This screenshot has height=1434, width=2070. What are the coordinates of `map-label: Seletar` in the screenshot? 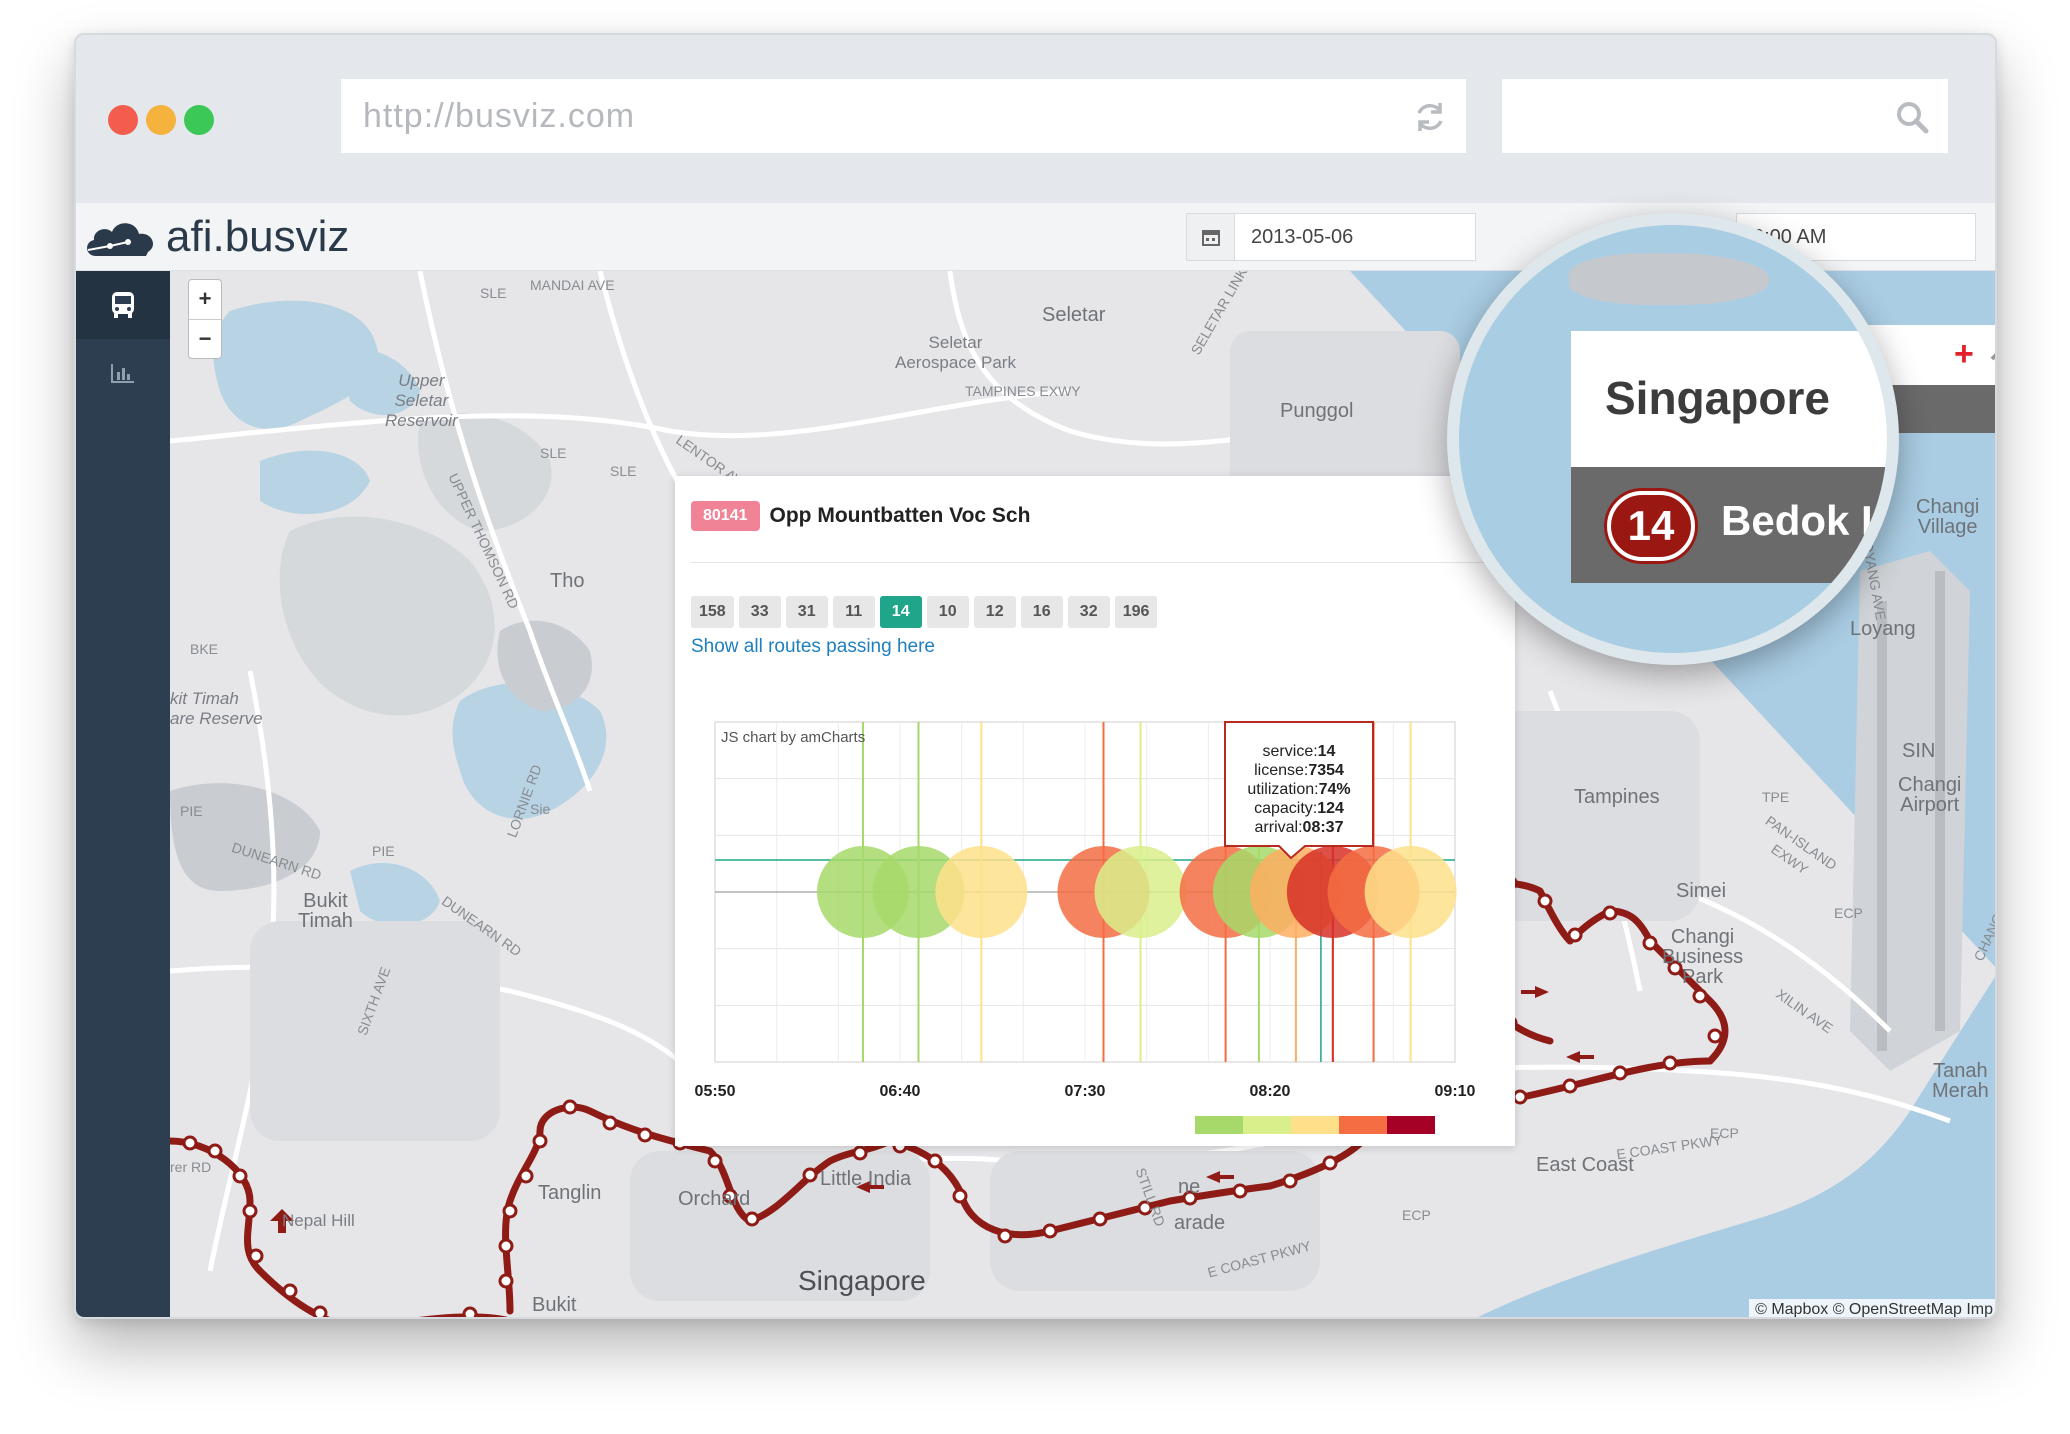 It's located at (1074, 315).